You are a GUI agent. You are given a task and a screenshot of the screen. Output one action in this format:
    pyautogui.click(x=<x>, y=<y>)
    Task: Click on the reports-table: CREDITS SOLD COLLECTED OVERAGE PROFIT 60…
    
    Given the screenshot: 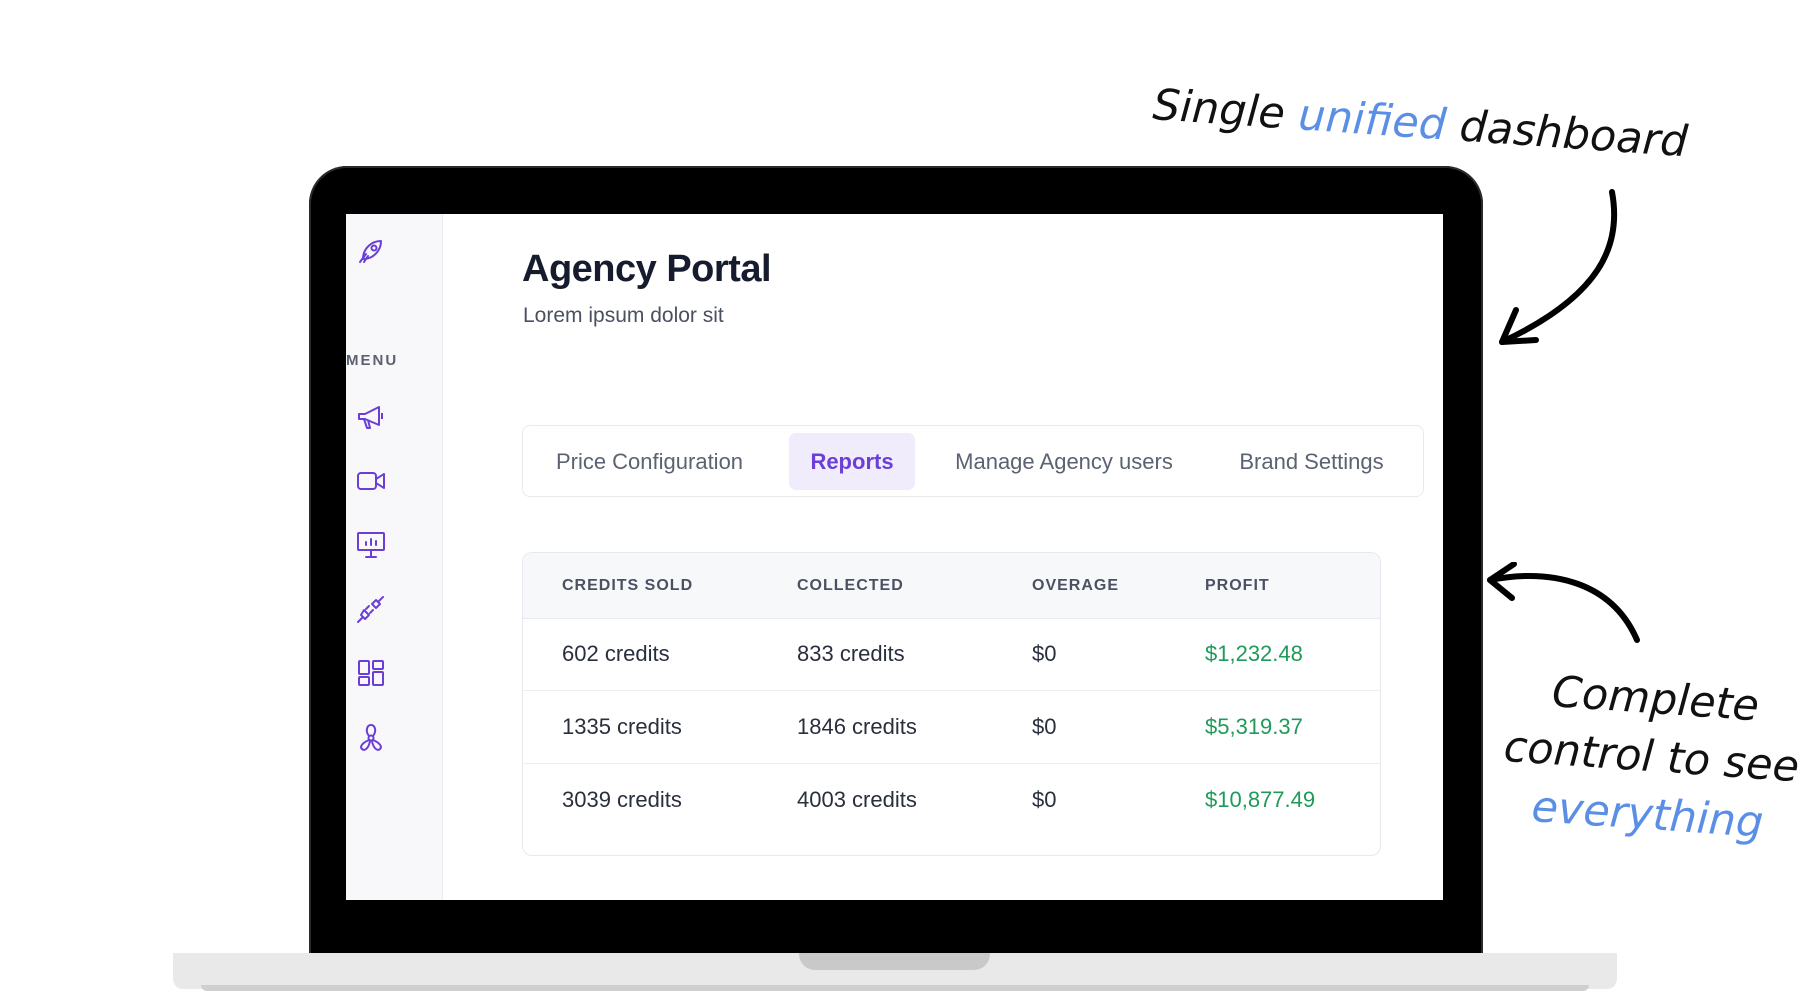 What is the action you would take?
    pyautogui.click(x=951, y=704)
    